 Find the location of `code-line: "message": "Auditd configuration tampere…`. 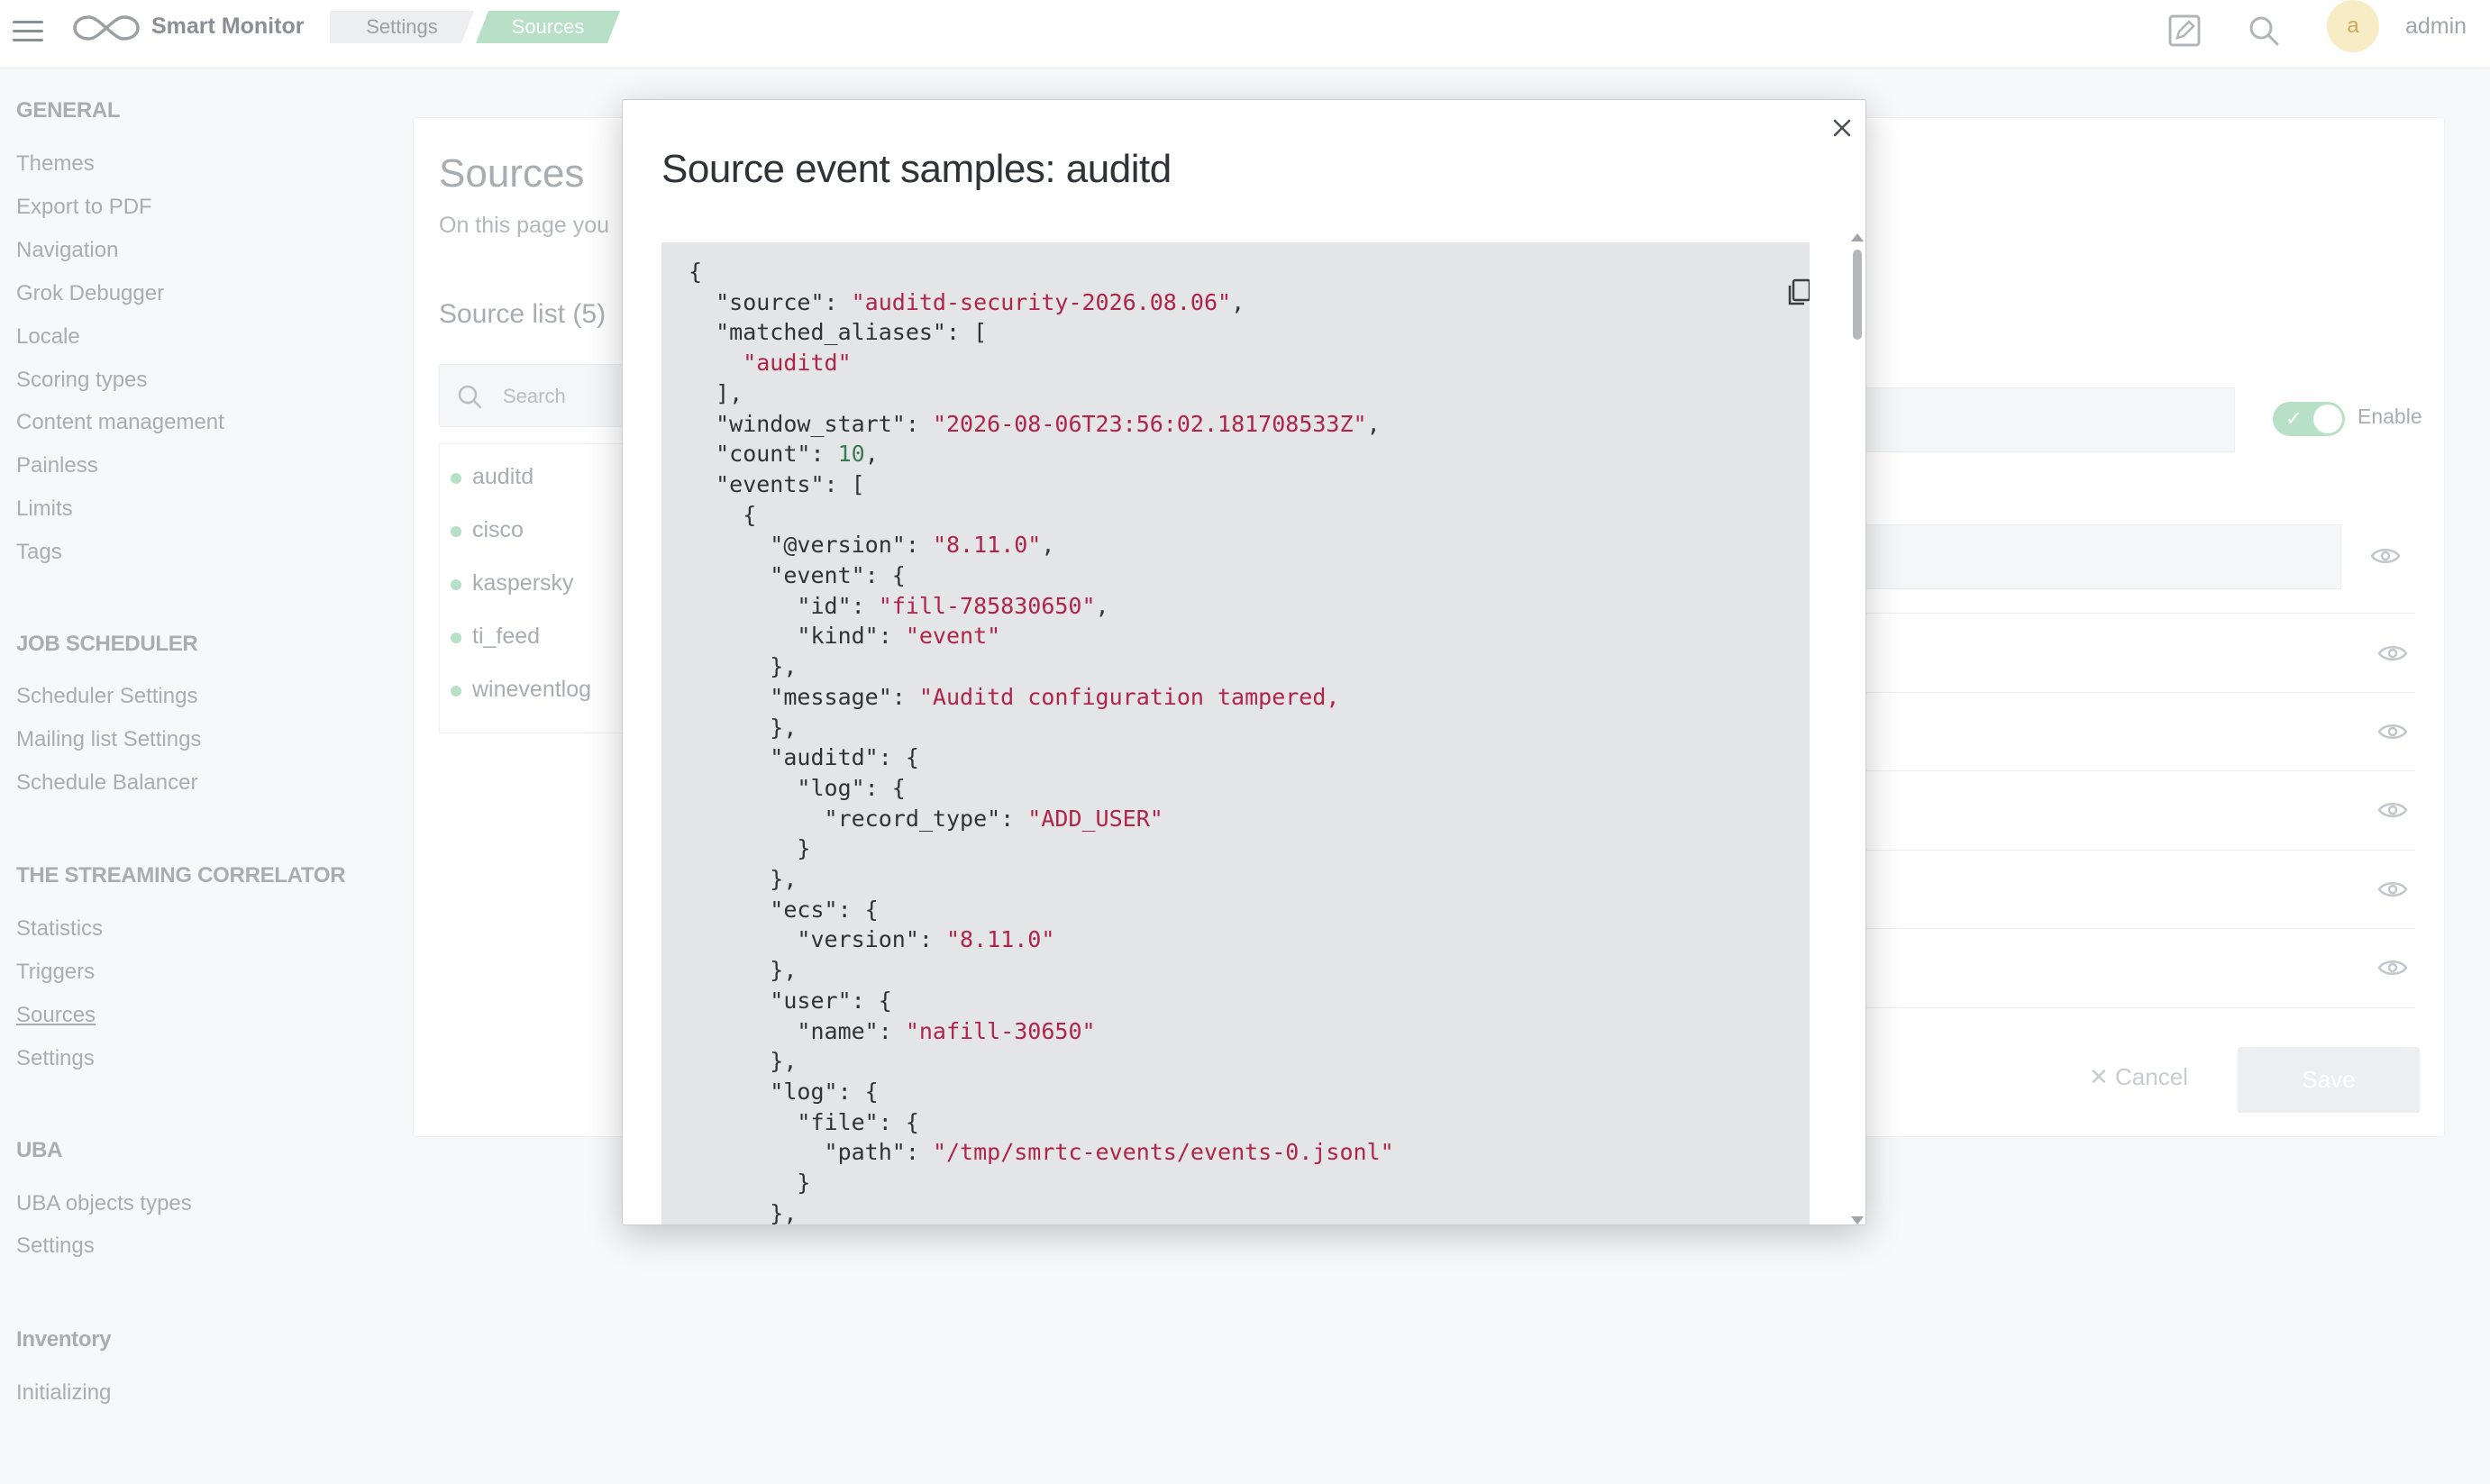

code-line: "message": "Auditd configuration tampere… is located at coordinates (1014, 696).